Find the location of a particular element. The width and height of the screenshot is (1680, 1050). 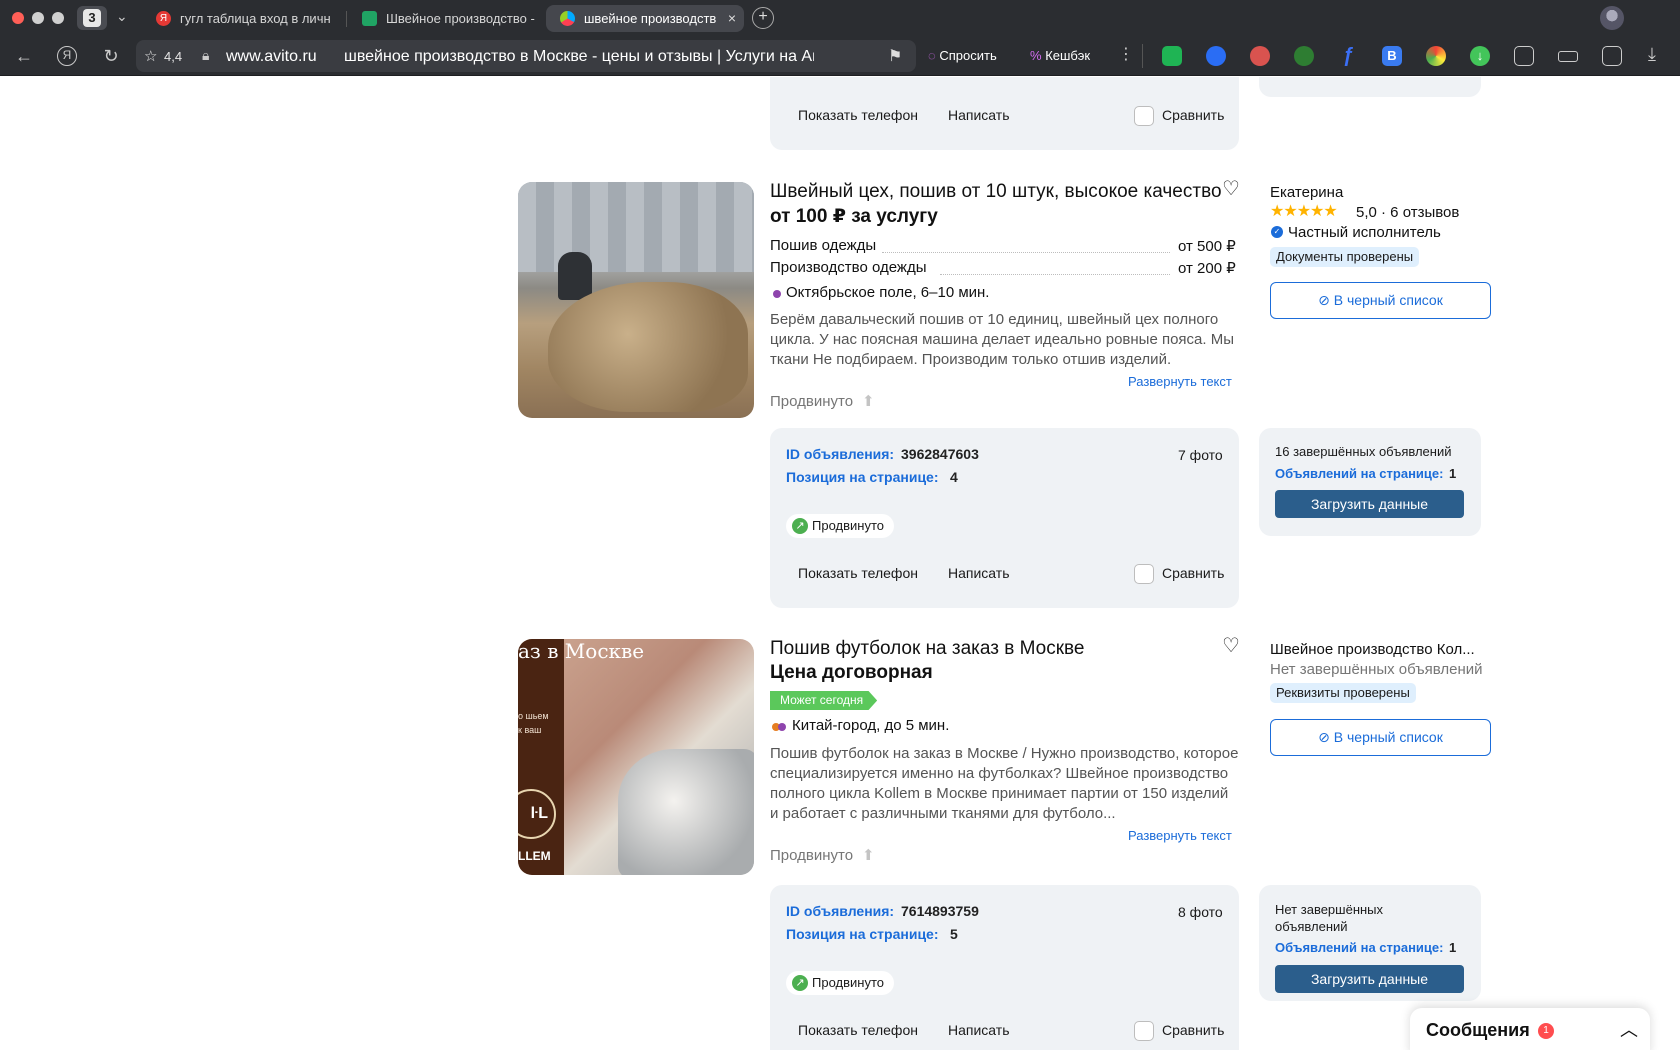

extension-bracket-icon is located at coordinates (1172, 56).